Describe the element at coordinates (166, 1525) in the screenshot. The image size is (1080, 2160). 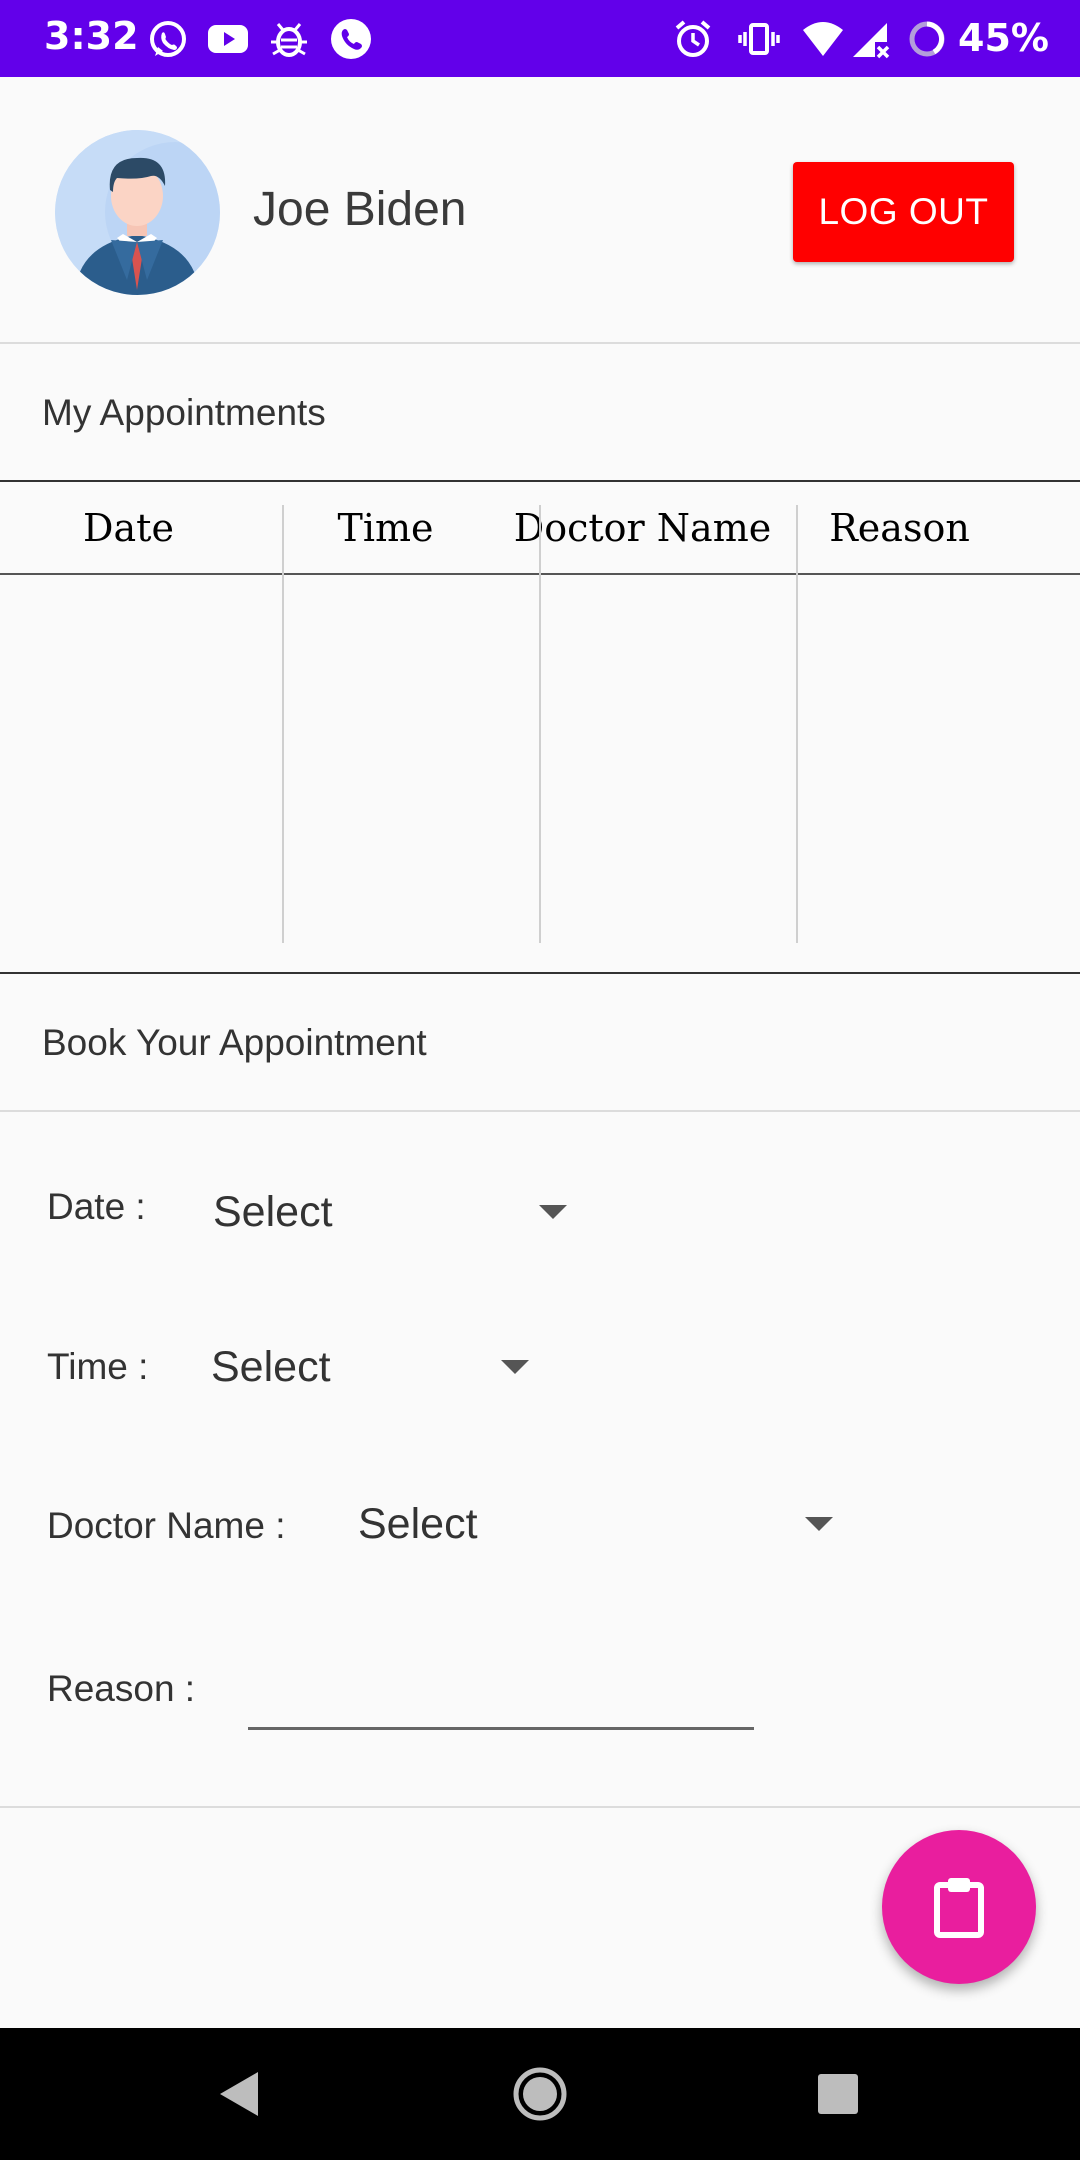
I see `doctor-name-label: Doctor Name :` at that location.